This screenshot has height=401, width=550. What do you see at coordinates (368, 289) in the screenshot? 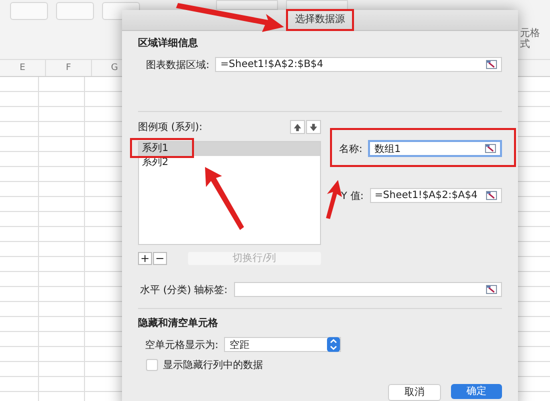
I see `axis-label-field` at bounding box center [368, 289].